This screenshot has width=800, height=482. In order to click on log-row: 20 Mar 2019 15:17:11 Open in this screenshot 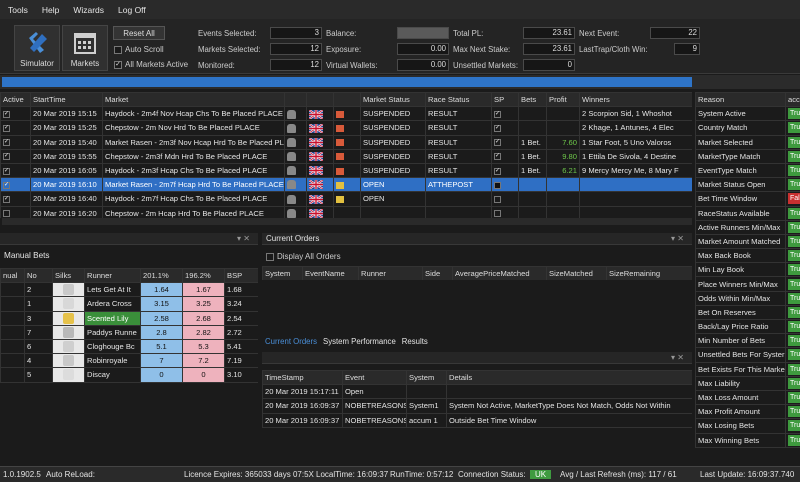, I will do `click(477, 392)`.